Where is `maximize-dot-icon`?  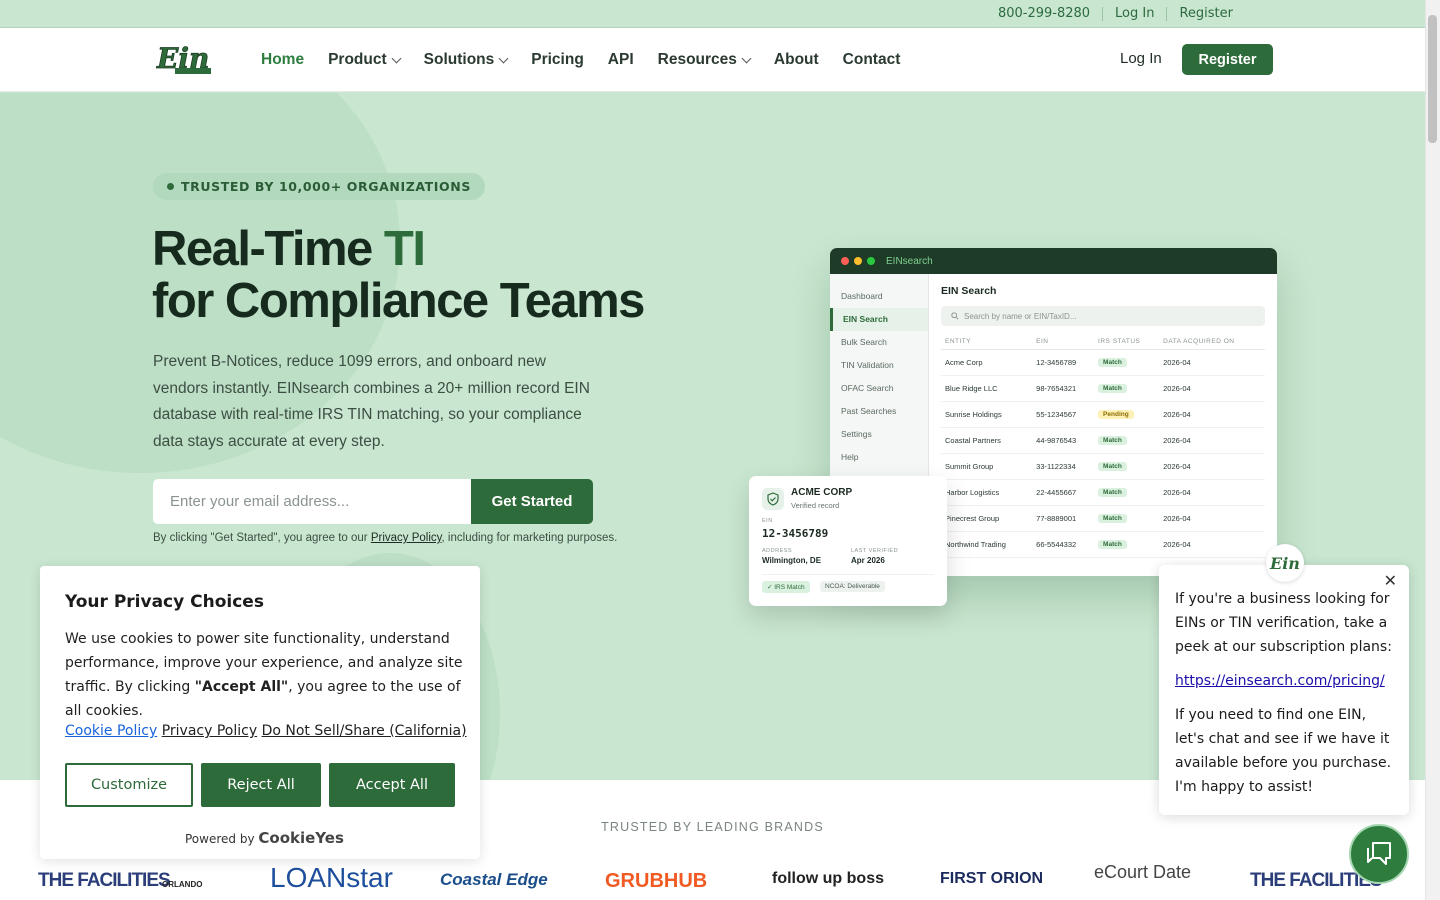
maximize-dot-icon is located at coordinates (871, 261).